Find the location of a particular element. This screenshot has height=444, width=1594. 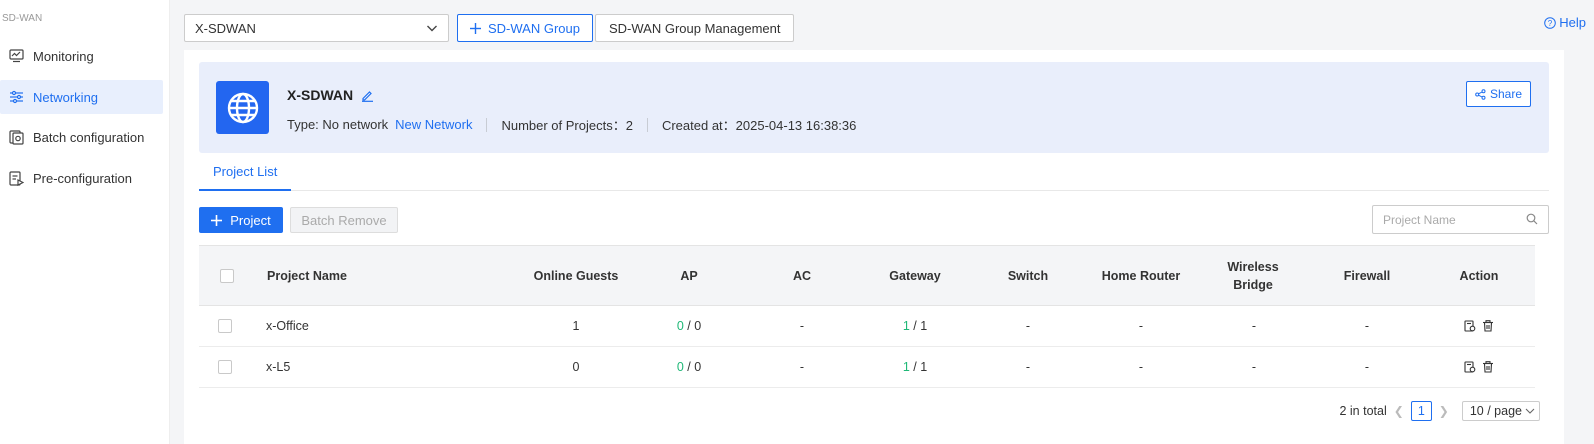

help-circle-icon: ? is located at coordinates (1550, 22).